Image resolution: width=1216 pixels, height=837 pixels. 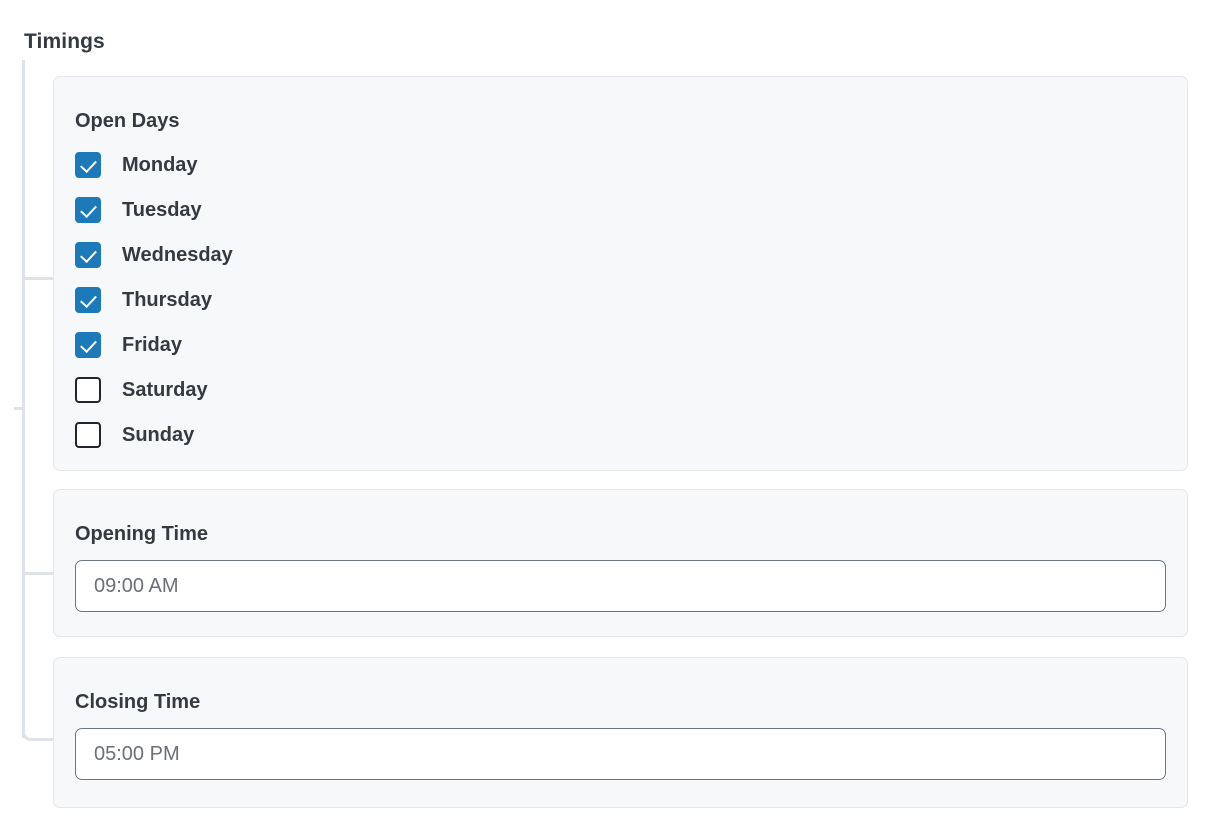 I want to click on day-label-monday: Monday, so click(x=160, y=164).